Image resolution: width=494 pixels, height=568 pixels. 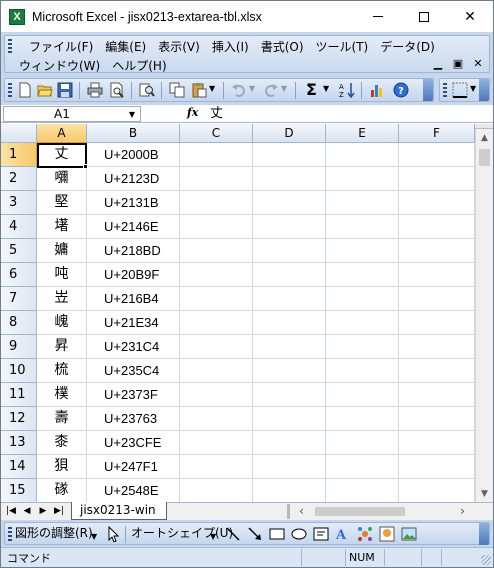 I want to click on cell-b10: U+235C4, so click(x=133, y=371).